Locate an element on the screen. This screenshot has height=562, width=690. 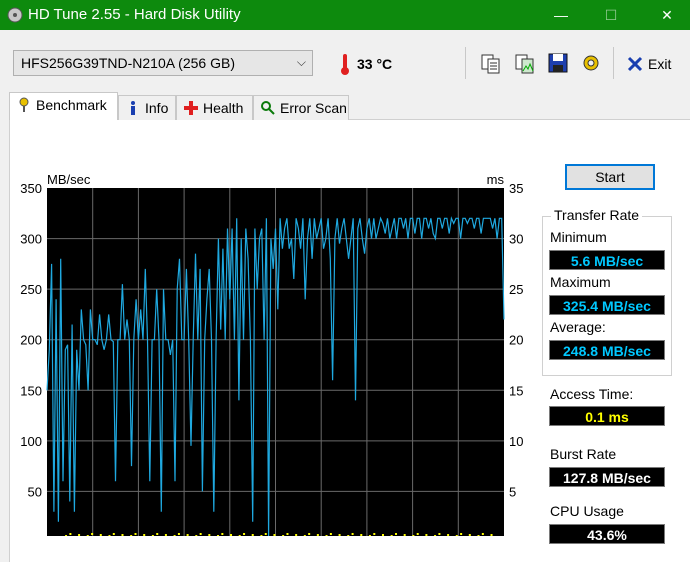
copy-text-icon is located at coordinates (491, 63).